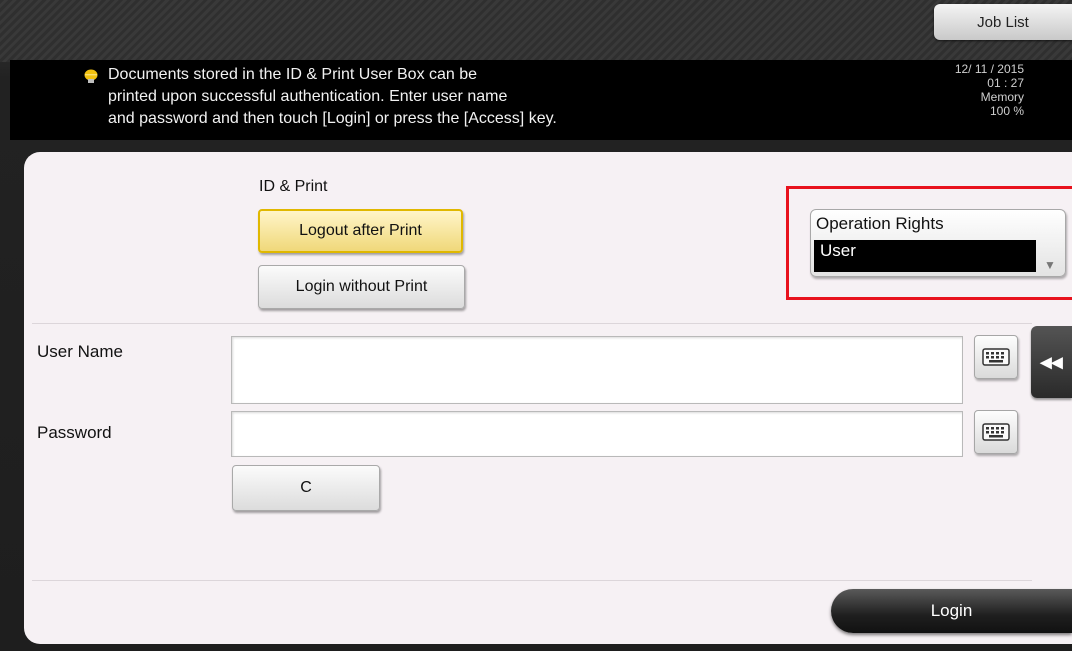 The width and height of the screenshot is (1072, 651). I want to click on operation-rights-value: User, so click(925, 256).